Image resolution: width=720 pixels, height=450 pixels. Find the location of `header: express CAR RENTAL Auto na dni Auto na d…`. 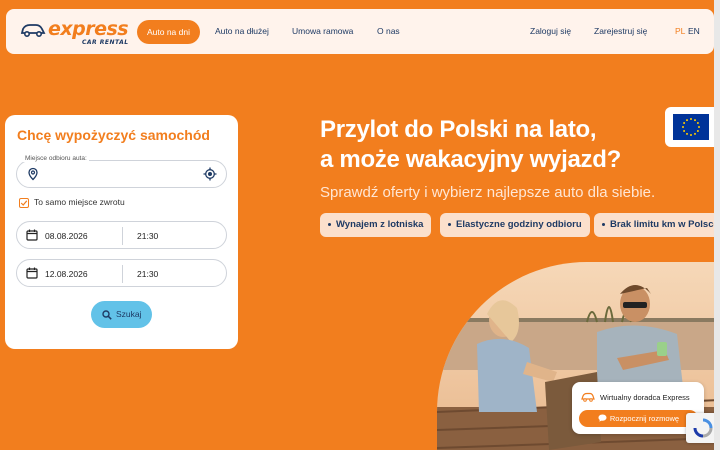

header: express CAR RENTAL Auto na dni Auto na d… is located at coordinates (360, 31).